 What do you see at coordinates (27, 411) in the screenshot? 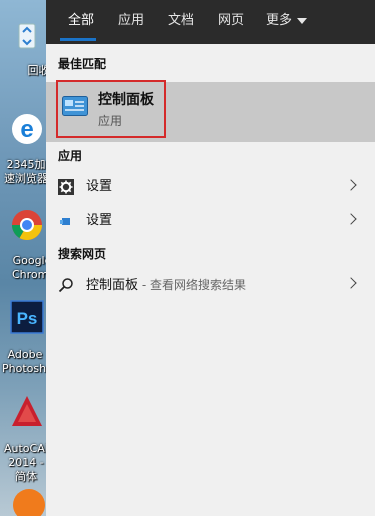
I see `autocad-icon` at bounding box center [27, 411].